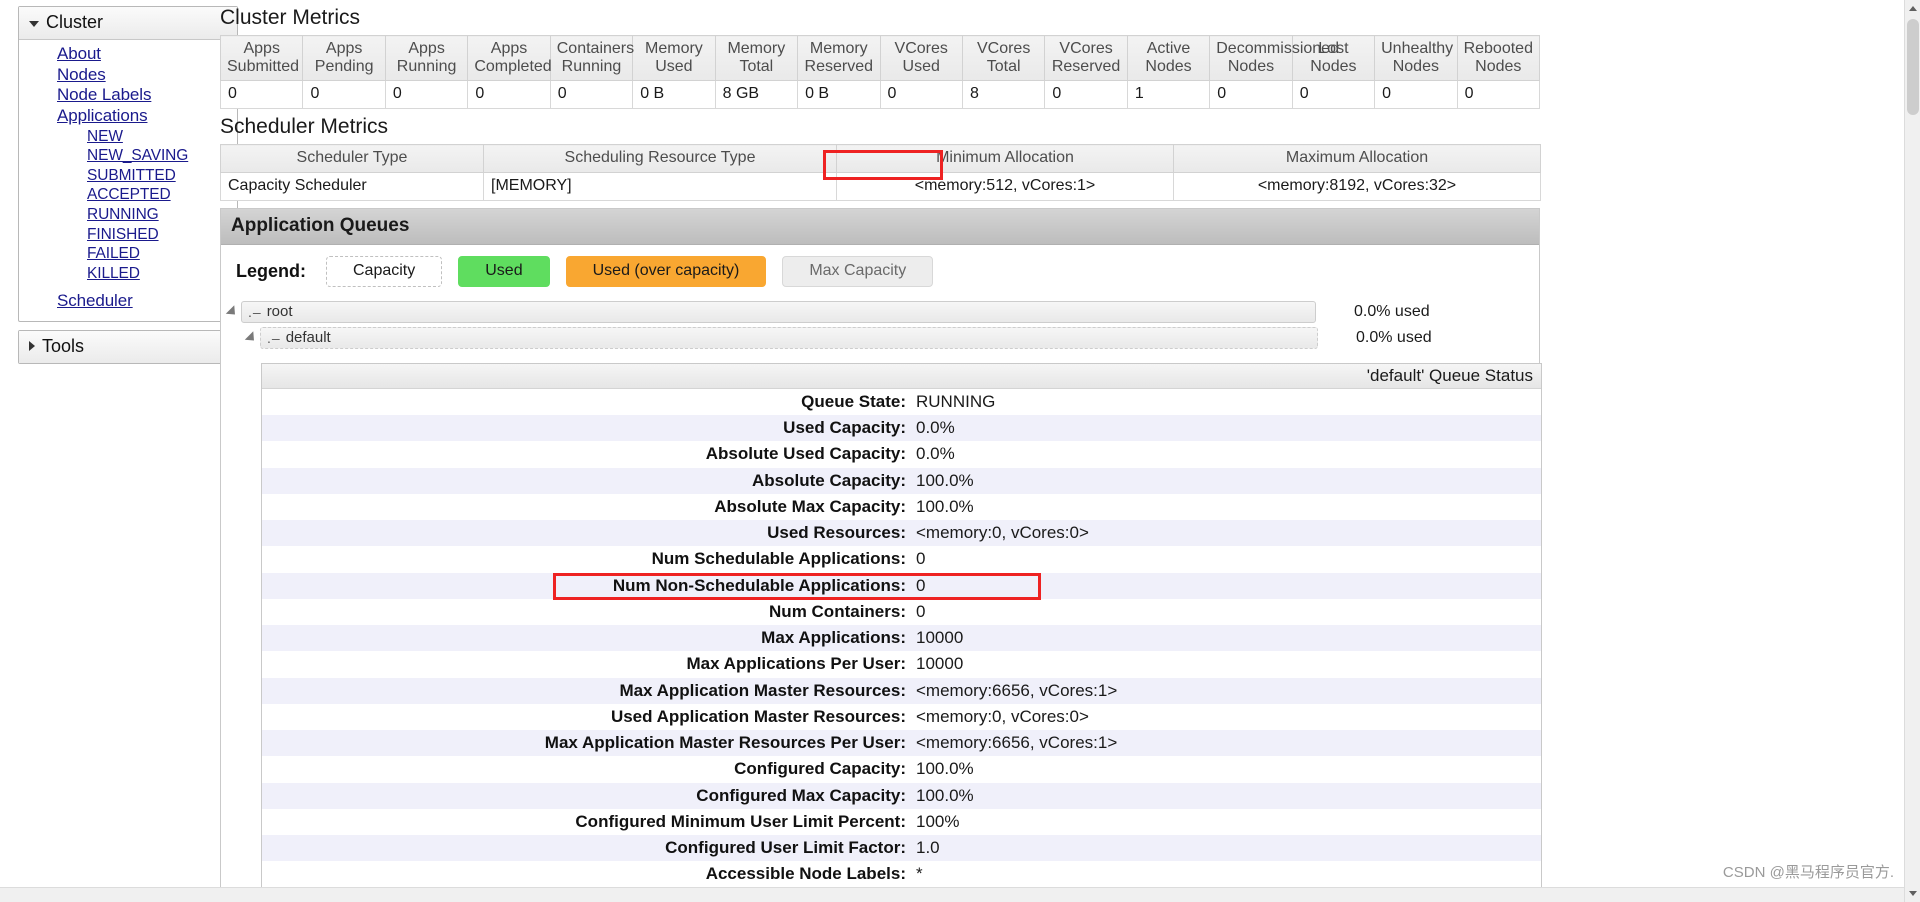 The height and width of the screenshot is (902, 1920). What do you see at coordinates (1168, 58) in the screenshot?
I see `col-active-nodes: Active Nodes` at bounding box center [1168, 58].